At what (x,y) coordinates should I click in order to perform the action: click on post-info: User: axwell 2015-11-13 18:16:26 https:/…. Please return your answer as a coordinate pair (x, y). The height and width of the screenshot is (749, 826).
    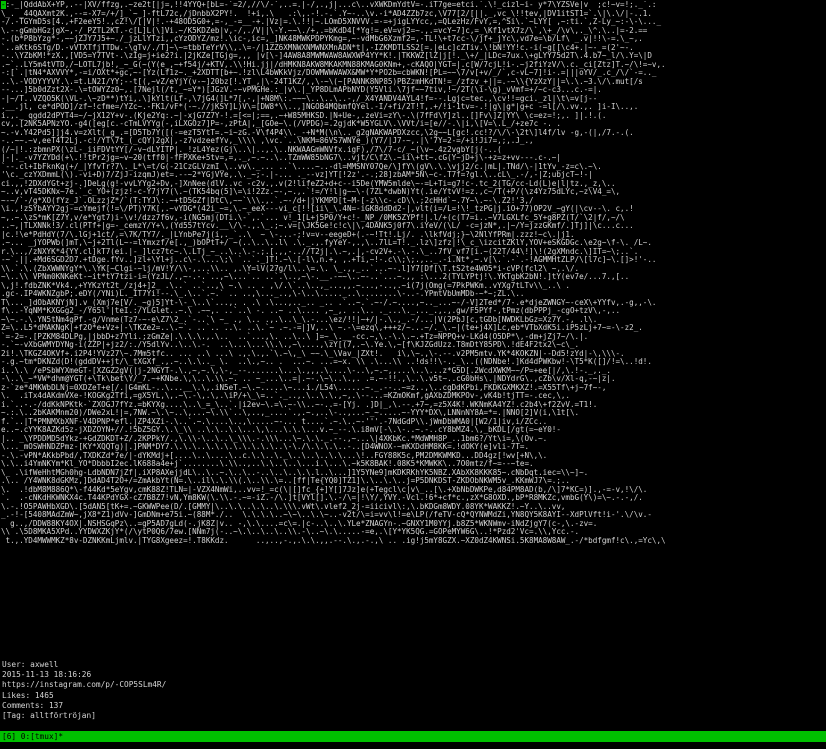
    Looking at the image, I should click on (202, 690).